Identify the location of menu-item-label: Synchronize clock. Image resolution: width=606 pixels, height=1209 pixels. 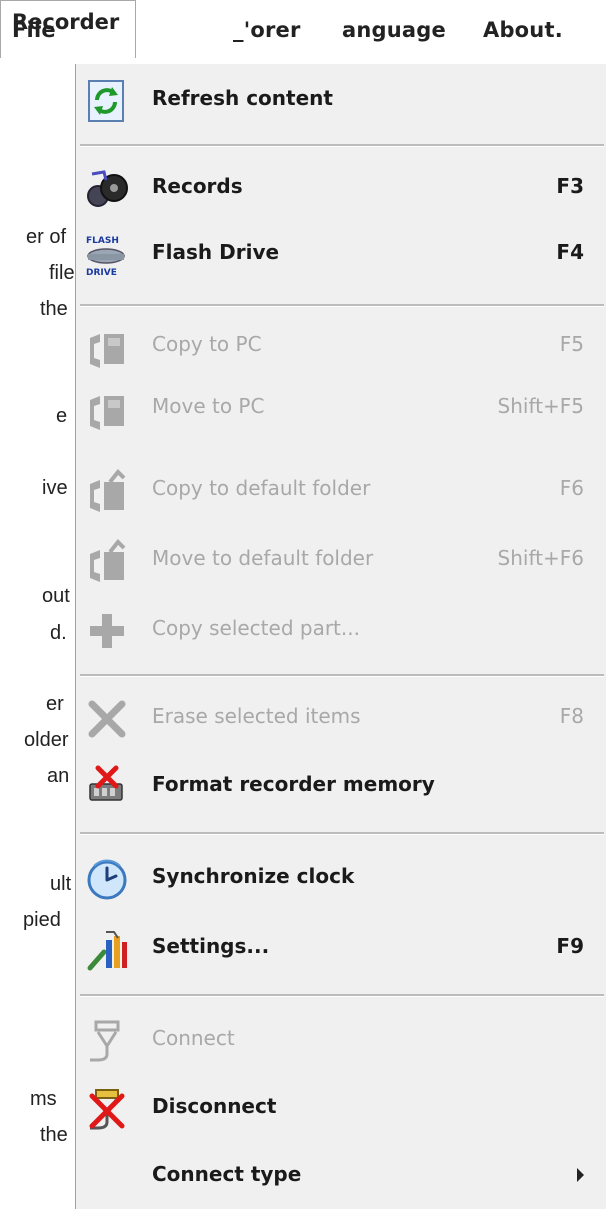
(253, 876).